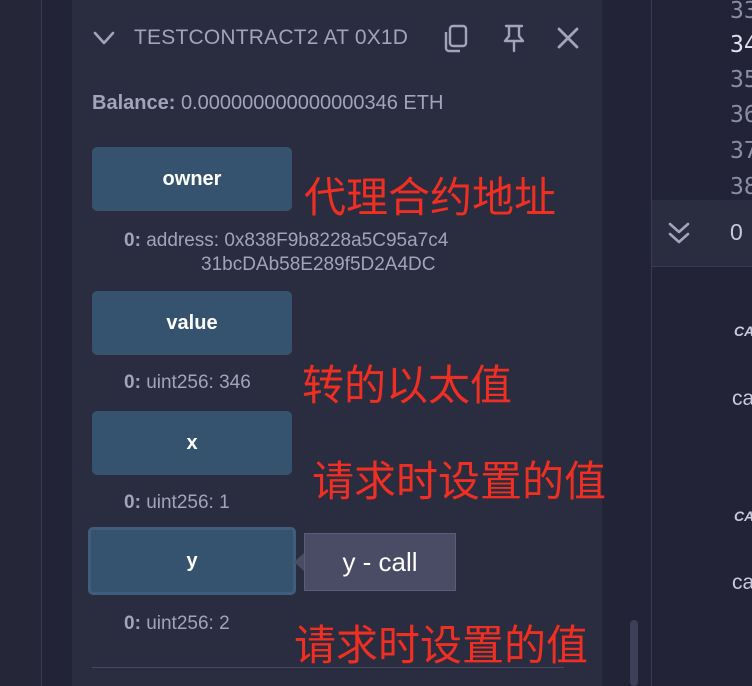  What do you see at coordinates (407, 385) in the screenshot?
I see `annotation-value: 转的以太值` at bounding box center [407, 385].